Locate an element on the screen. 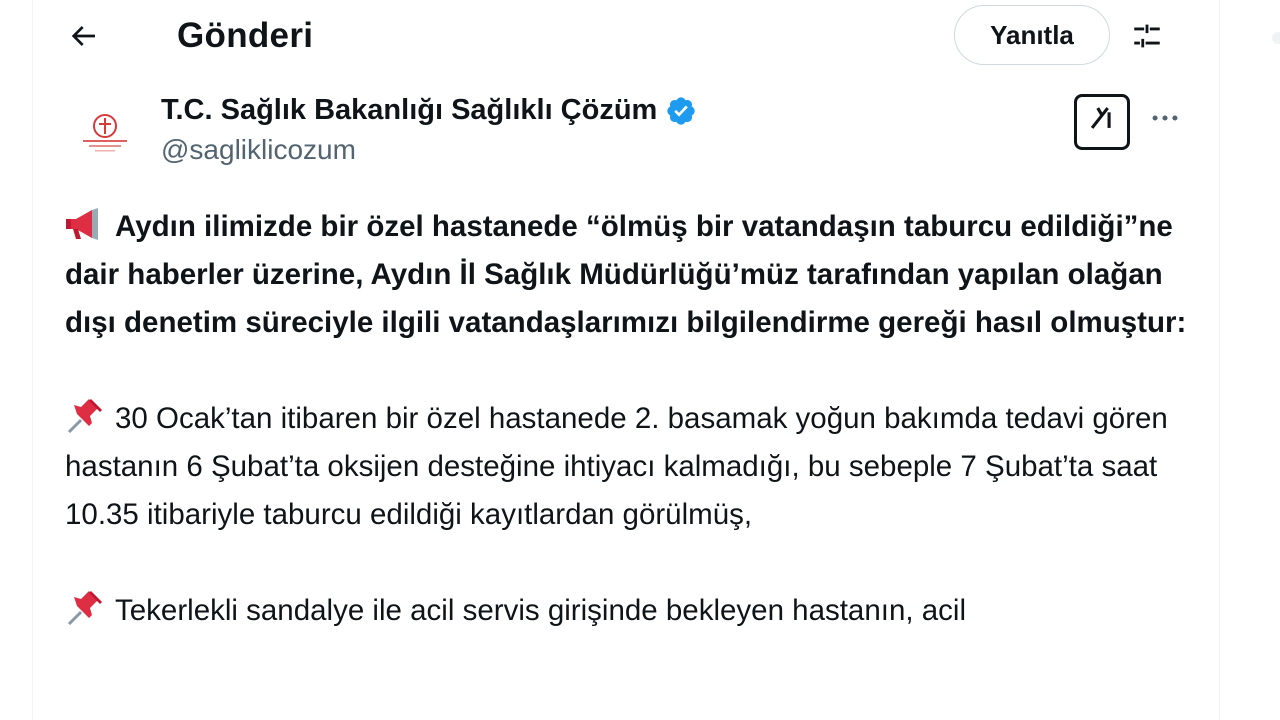  ministry-logo-icon is located at coordinates (105, 133).